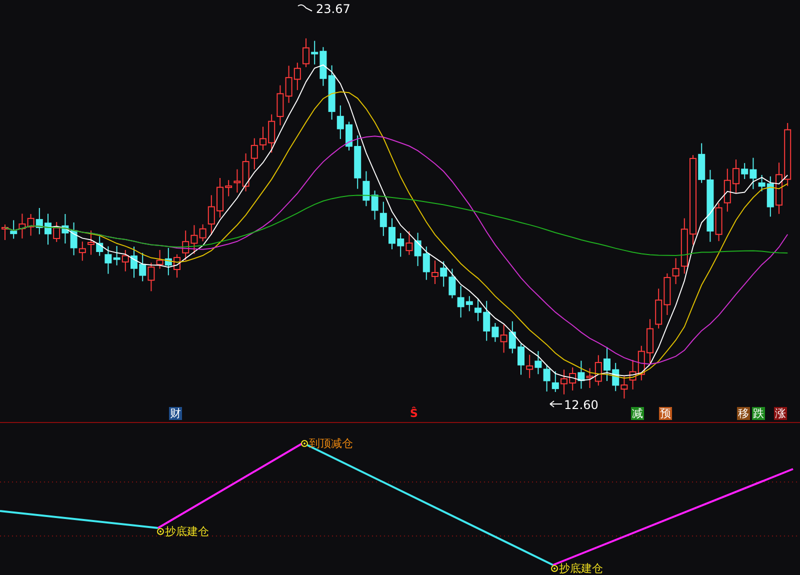 This screenshot has width=800, height=575. What do you see at coordinates (743, 413) in the screenshot?
I see `event-marker: 移` at bounding box center [743, 413].